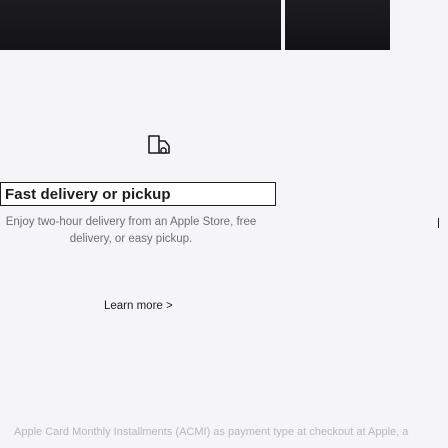  I want to click on card-headline: Fast delivery or pickup, so click(88, 194).